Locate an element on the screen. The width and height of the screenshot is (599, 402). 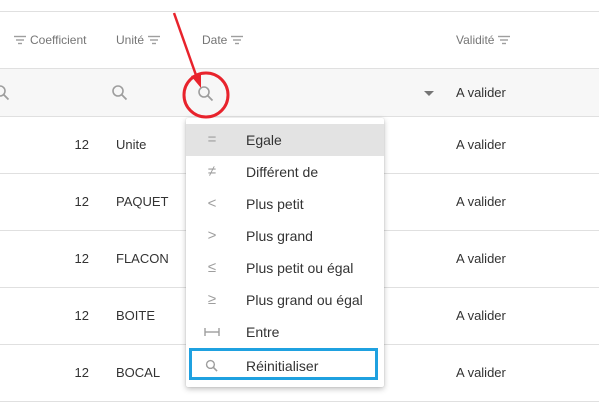
cell-unite: FLACON is located at coordinates (142, 258).